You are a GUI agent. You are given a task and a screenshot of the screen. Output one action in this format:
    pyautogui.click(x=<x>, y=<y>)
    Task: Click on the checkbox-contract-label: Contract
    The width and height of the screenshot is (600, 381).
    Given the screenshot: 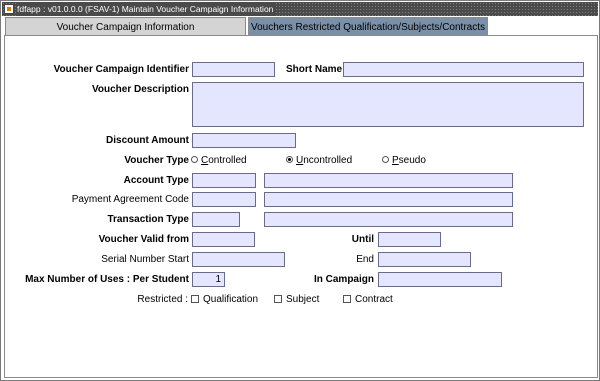 What is the action you would take?
    pyautogui.click(x=374, y=299)
    